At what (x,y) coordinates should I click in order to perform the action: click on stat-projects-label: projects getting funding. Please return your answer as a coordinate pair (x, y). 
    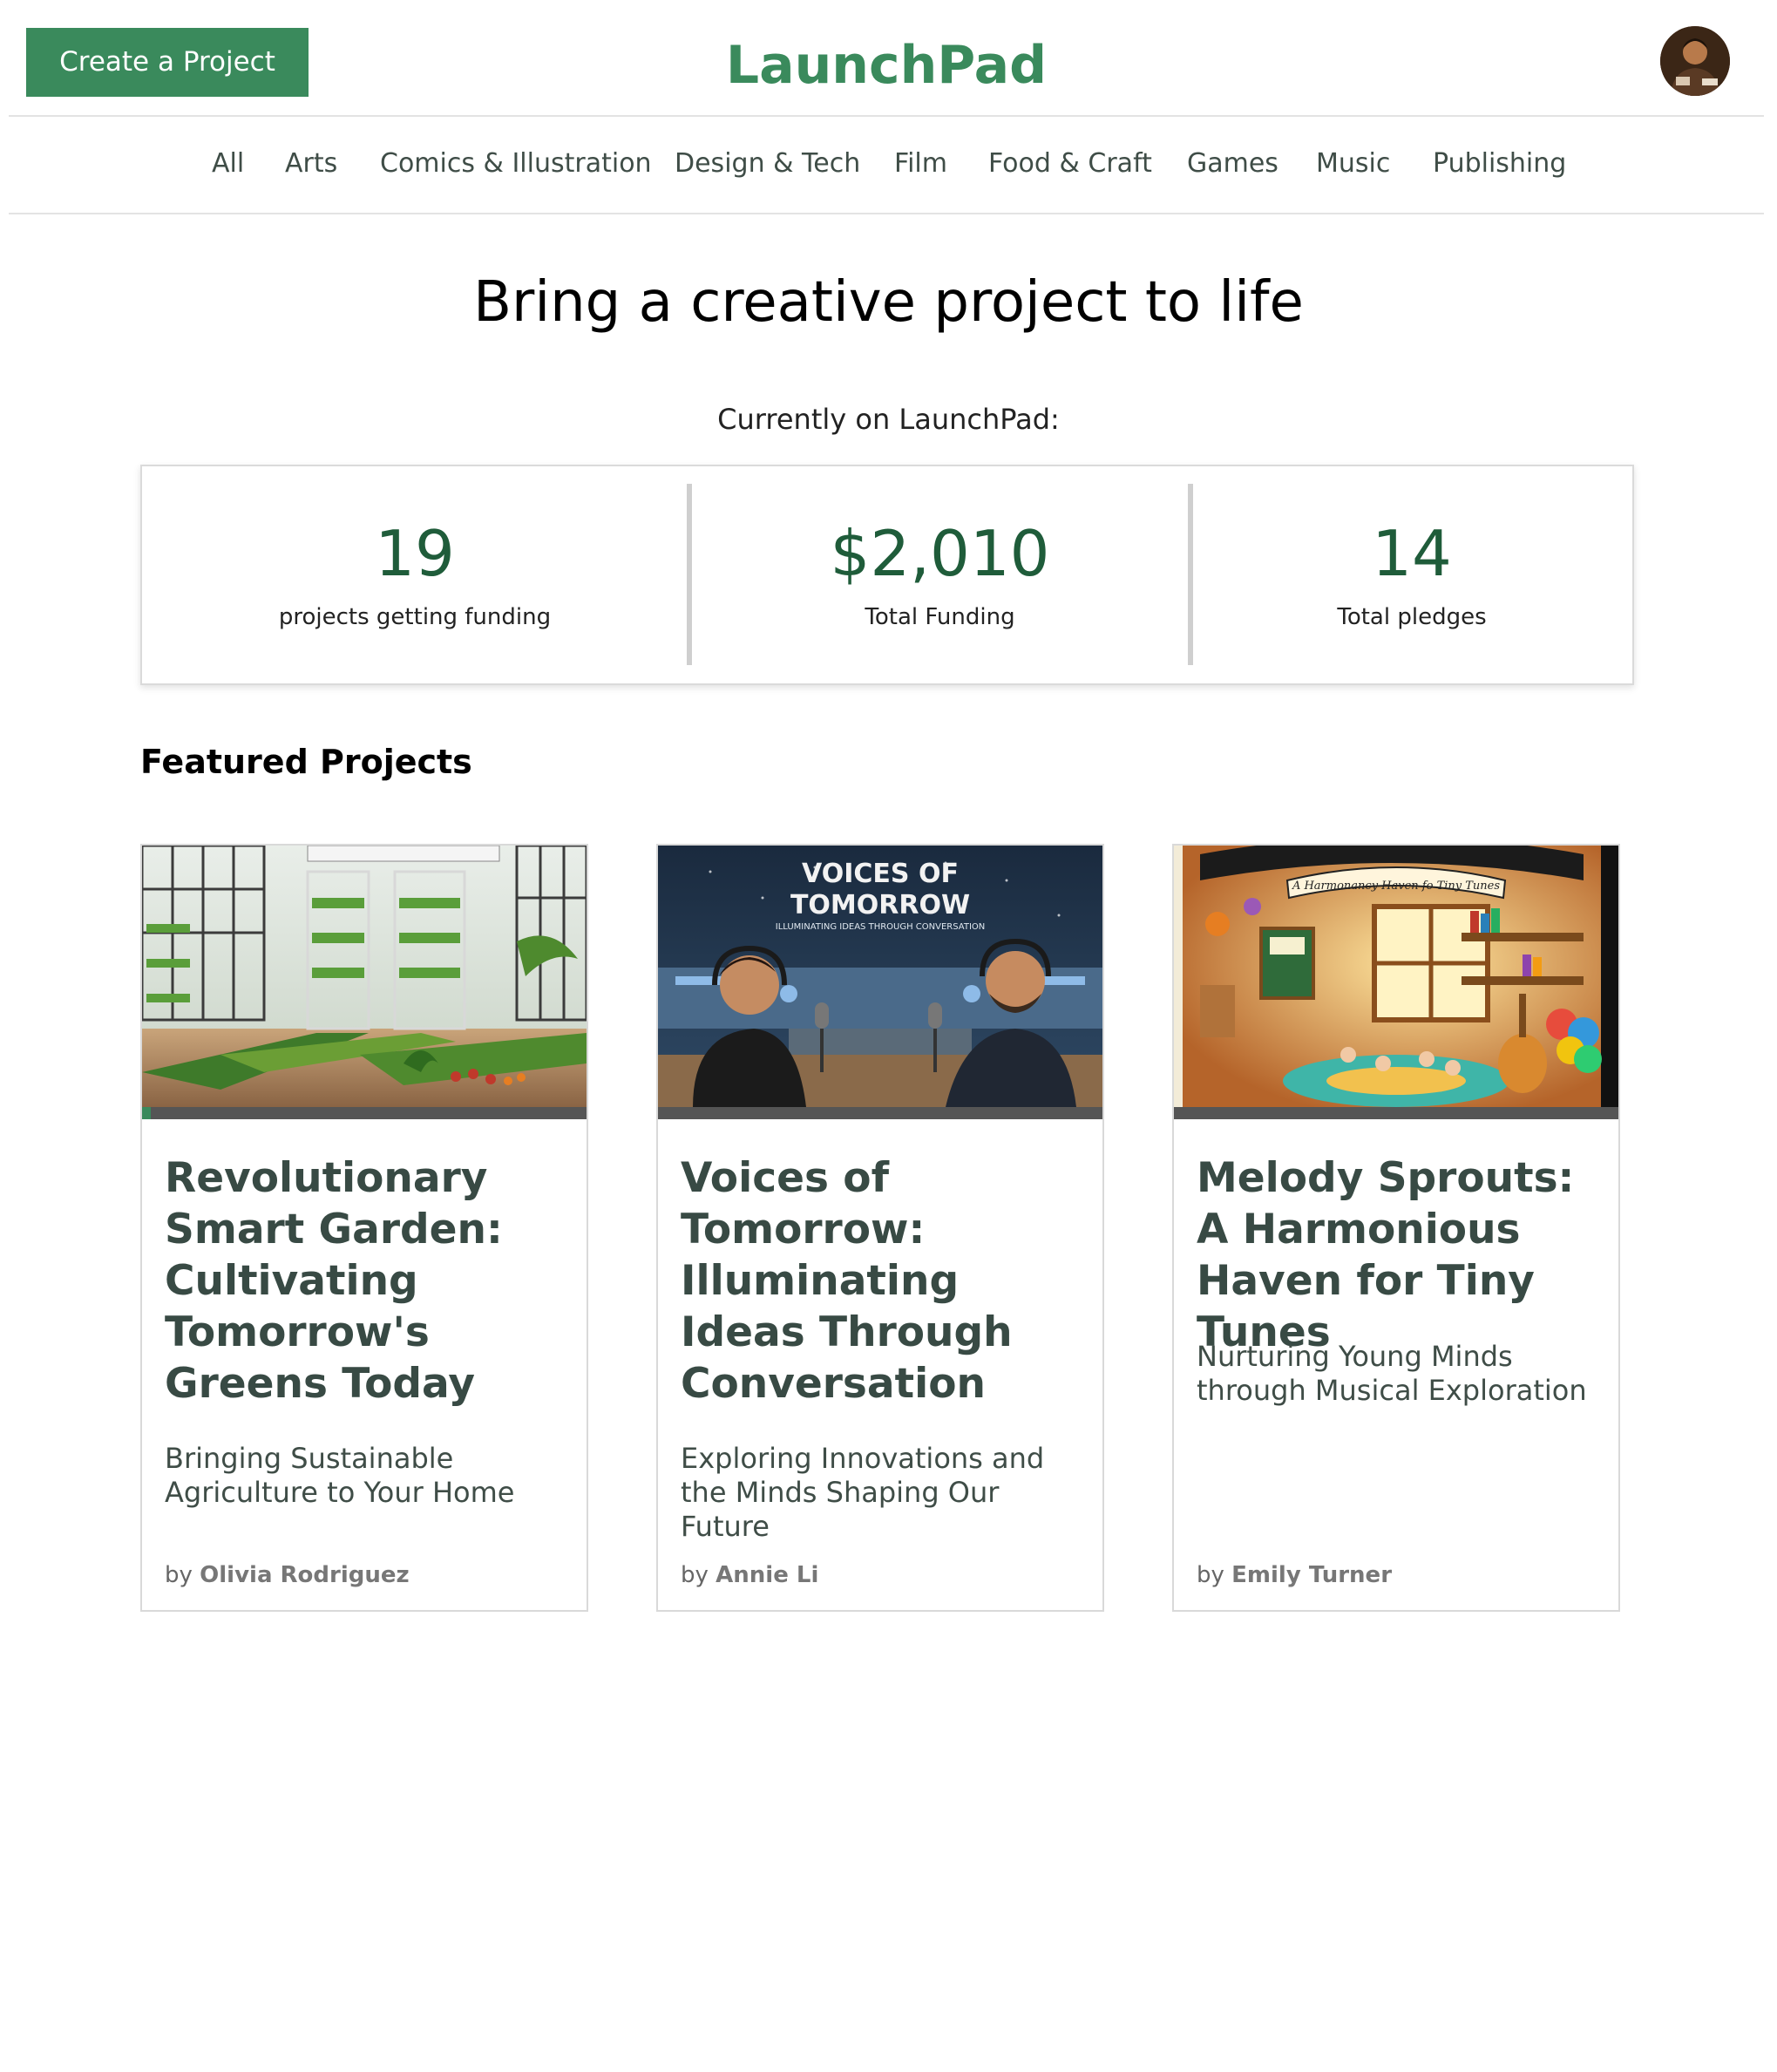
    Looking at the image, I should click on (415, 617).